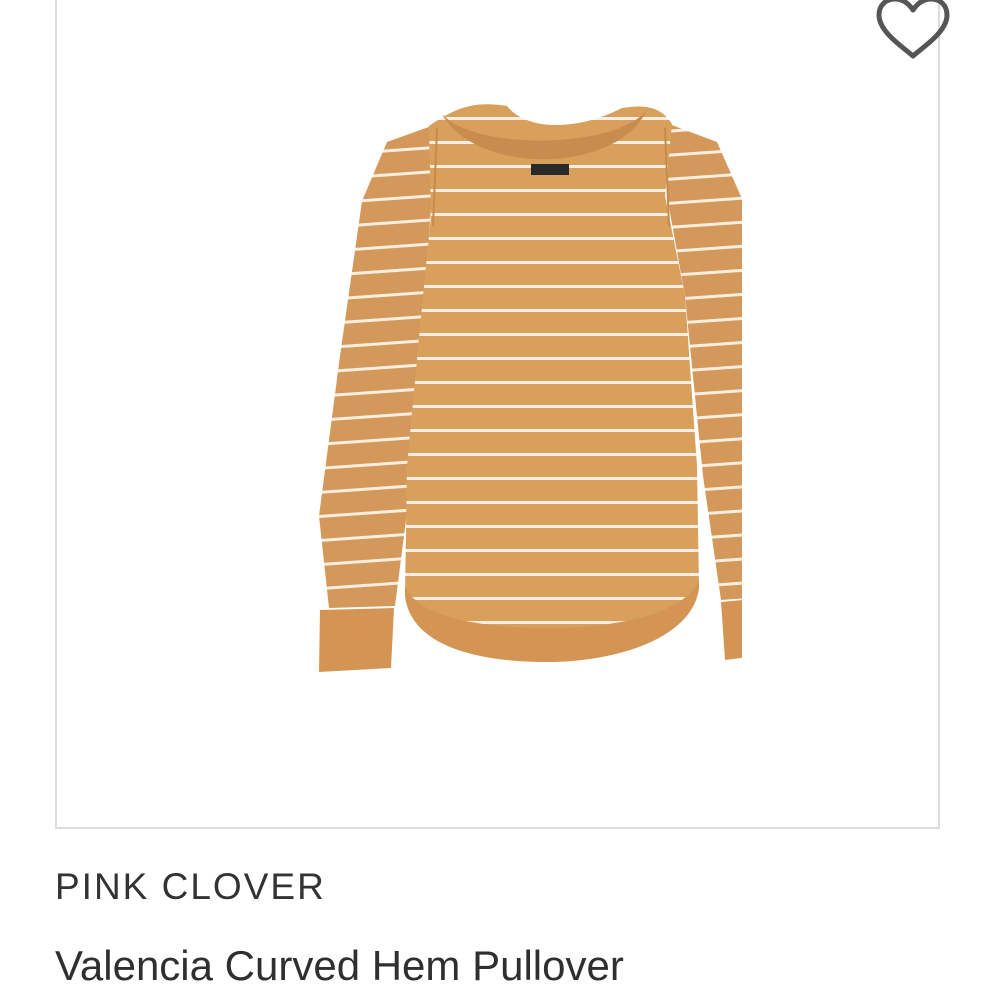  What do you see at coordinates (731, 630) in the screenshot?
I see `right-cuff` at bounding box center [731, 630].